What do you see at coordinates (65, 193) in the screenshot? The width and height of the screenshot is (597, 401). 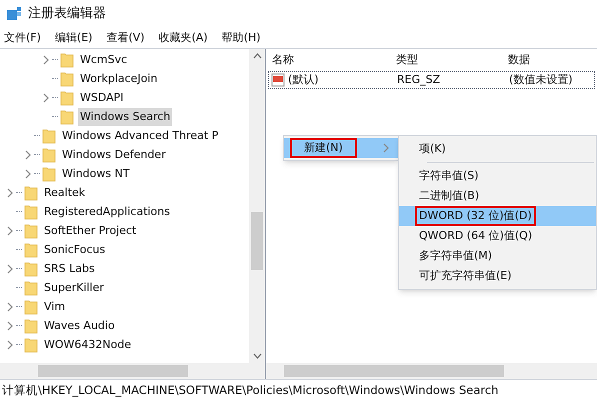 I see `tree-item: Realtek` at bounding box center [65, 193].